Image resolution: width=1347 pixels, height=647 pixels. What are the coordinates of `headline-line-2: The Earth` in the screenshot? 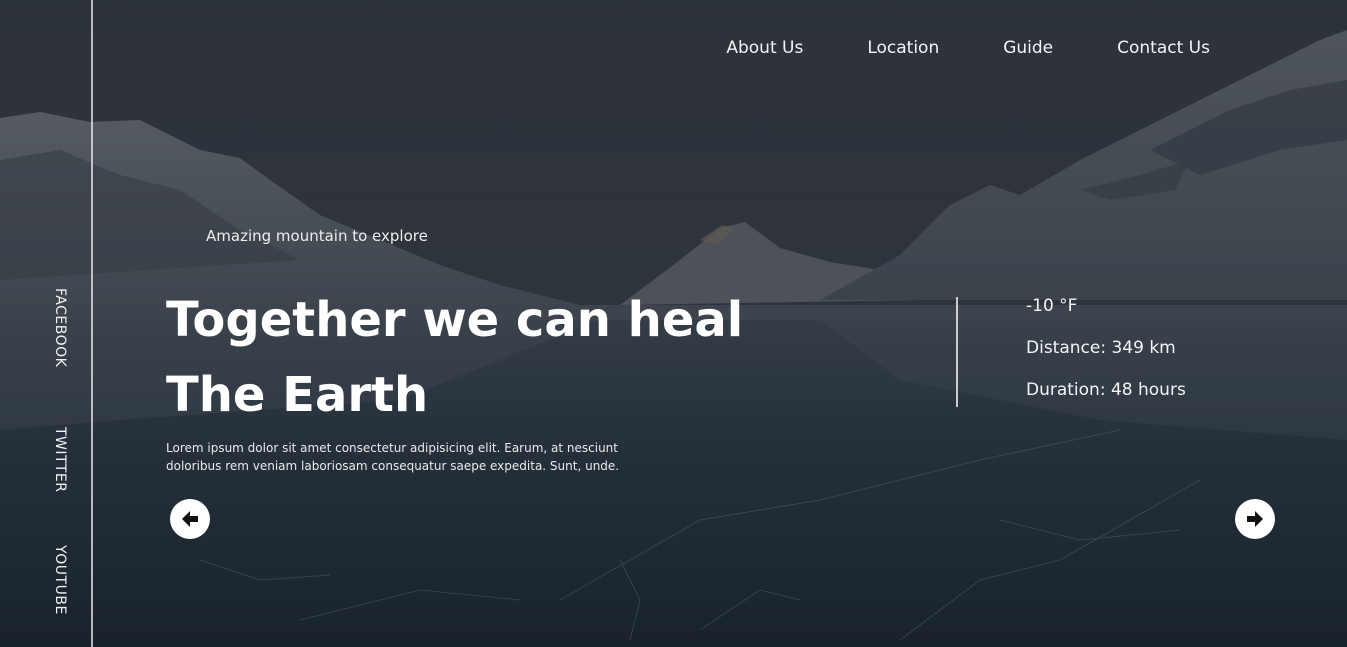 It's located at (297, 395).